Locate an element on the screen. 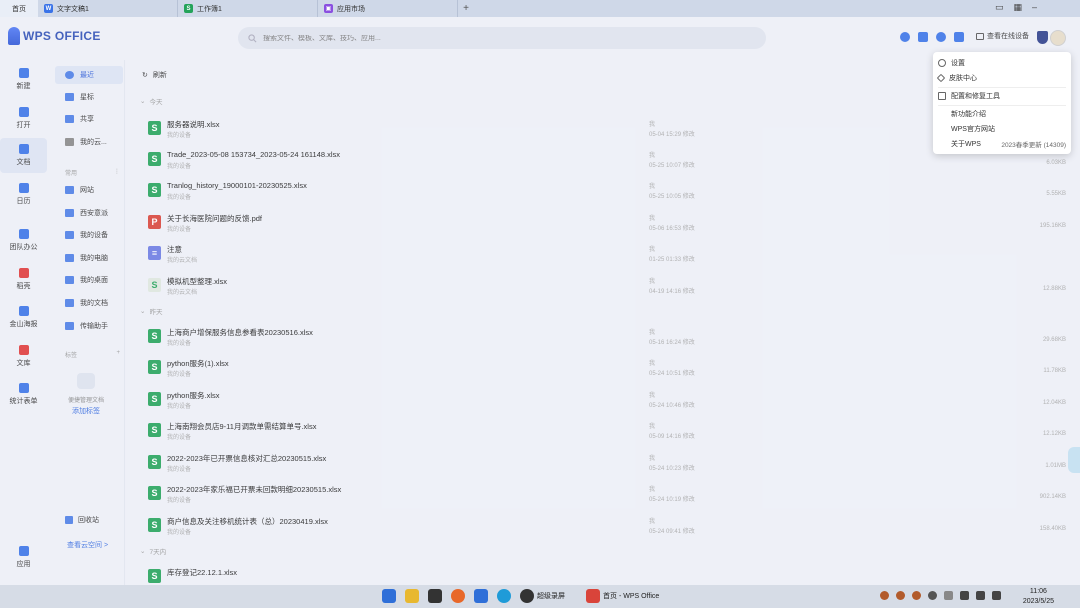 This screenshot has height=608, width=1080. menu-item-repair-tool: 配置和修复工具 is located at coordinates (1002, 96).